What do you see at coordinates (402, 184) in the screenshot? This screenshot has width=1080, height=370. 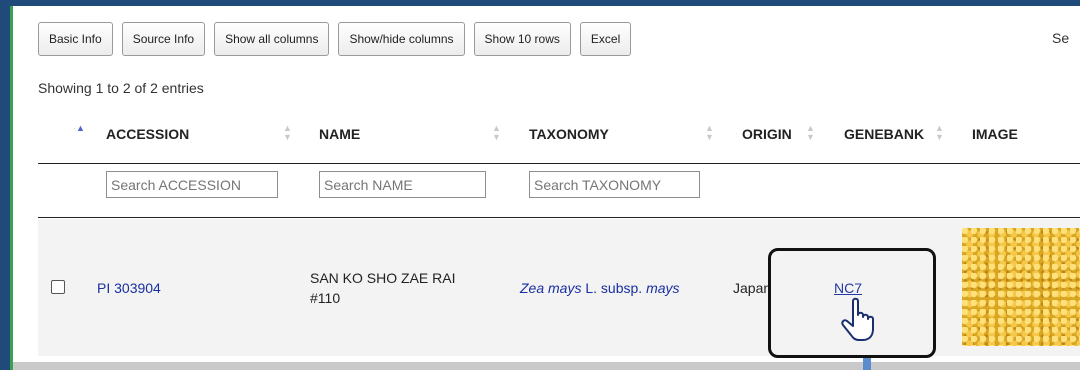 I see `search-name-input` at bounding box center [402, 184].